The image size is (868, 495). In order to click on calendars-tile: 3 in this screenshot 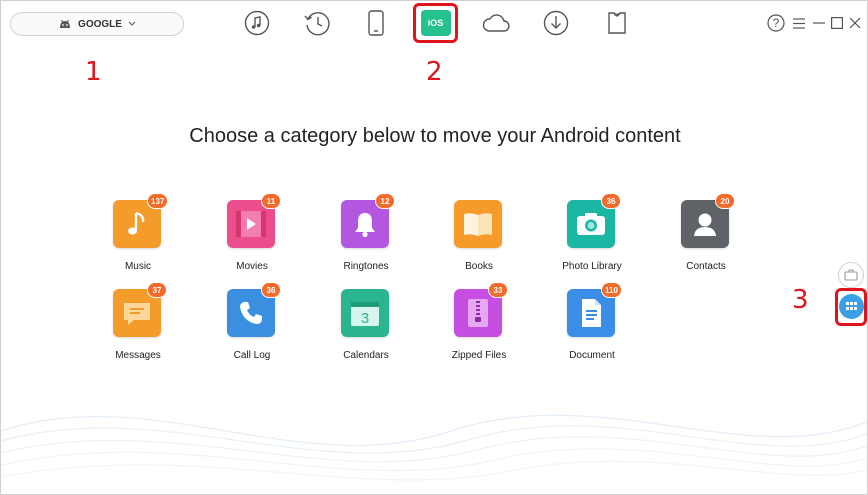, I will do `click(365, 313)`.